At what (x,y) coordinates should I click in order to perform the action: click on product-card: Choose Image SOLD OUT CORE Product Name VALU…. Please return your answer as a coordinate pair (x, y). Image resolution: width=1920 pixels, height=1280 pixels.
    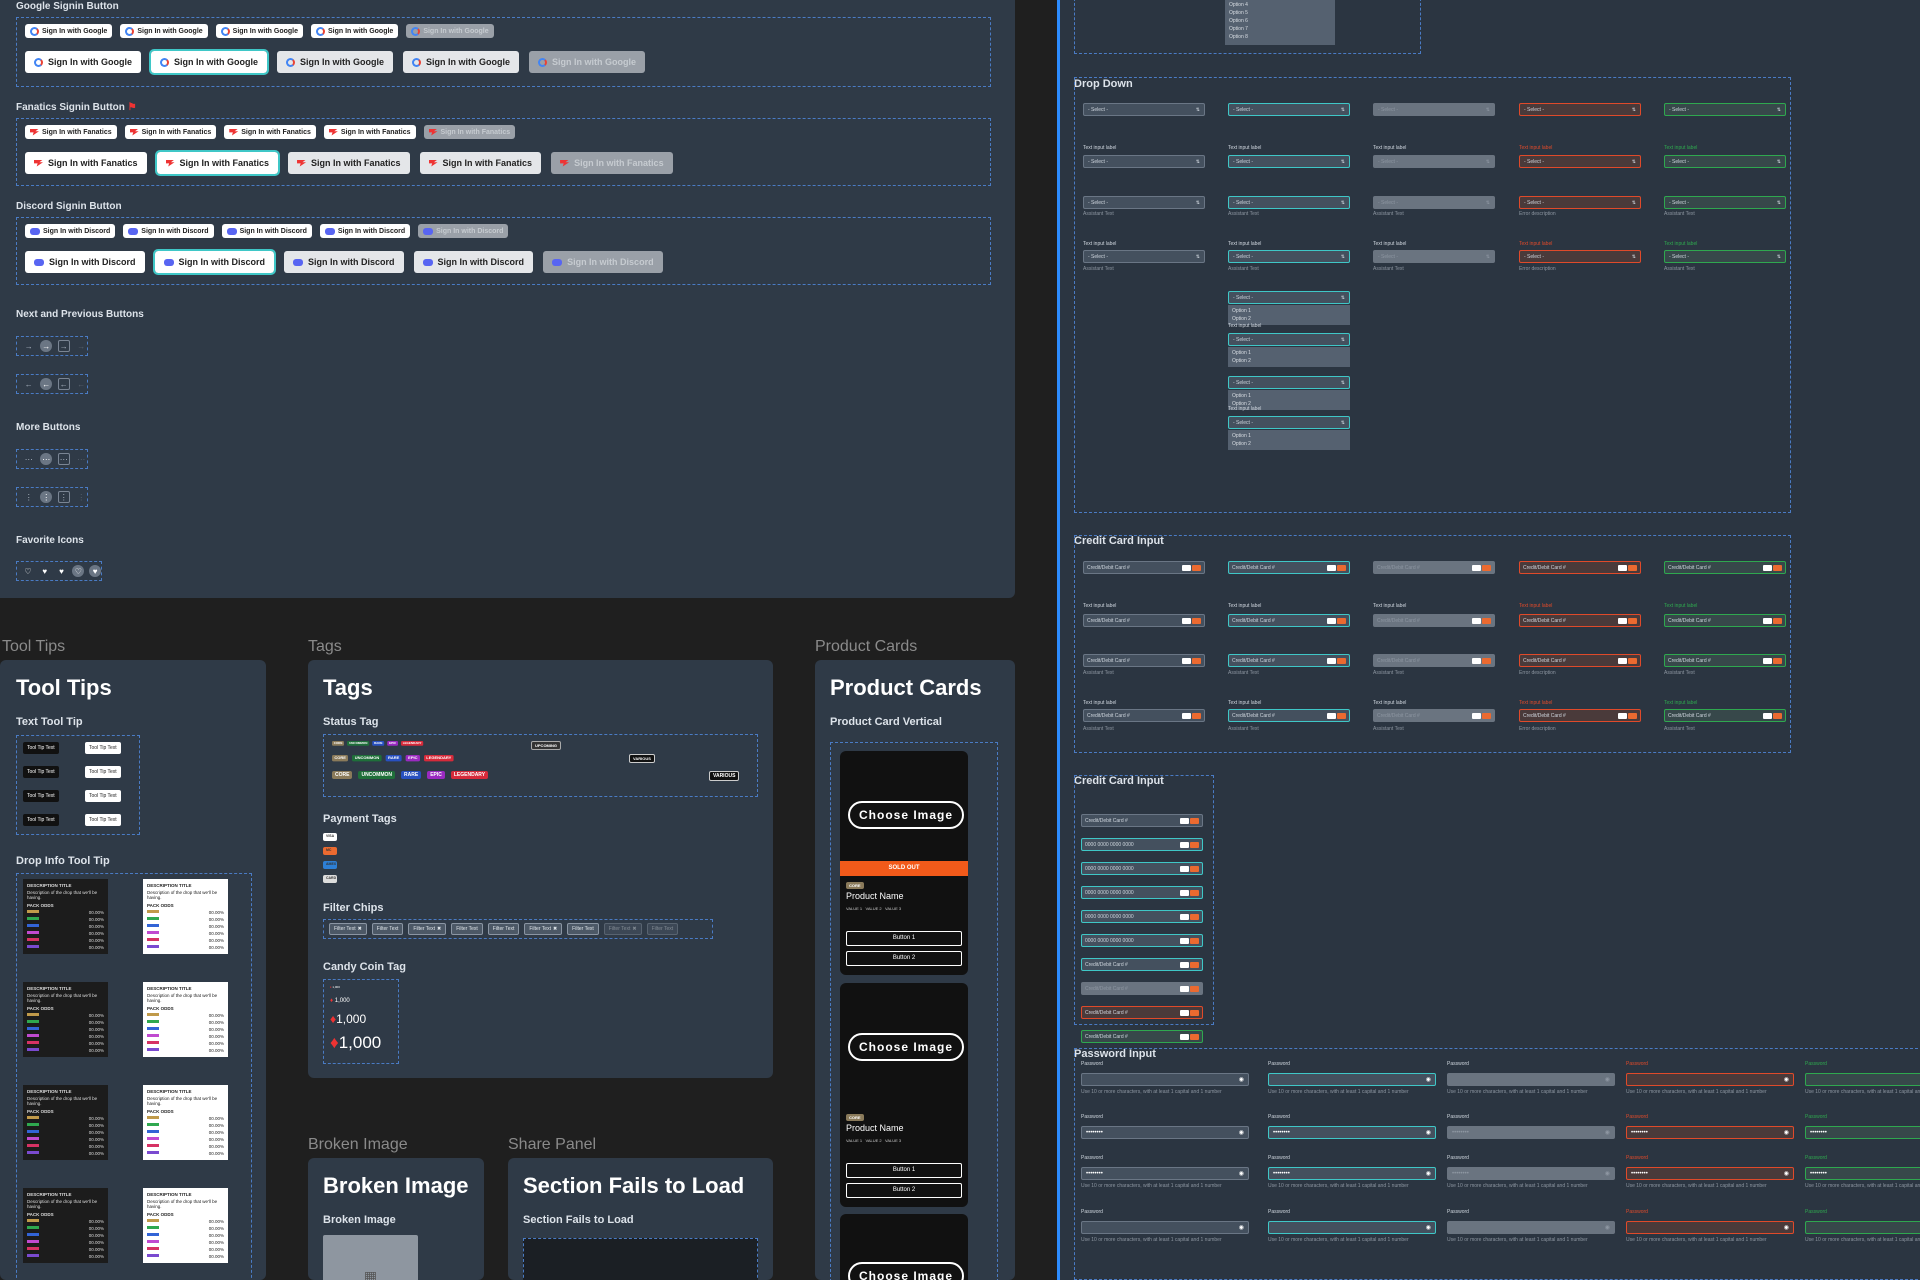
    Looking at the image, I should click on (904, 863).